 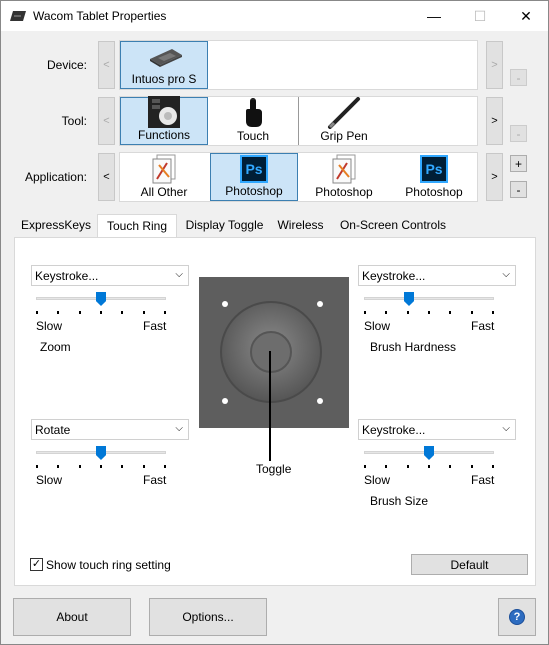 I want to click on tab-touch-ring: Touch Ring, so click(x=137, y=226).